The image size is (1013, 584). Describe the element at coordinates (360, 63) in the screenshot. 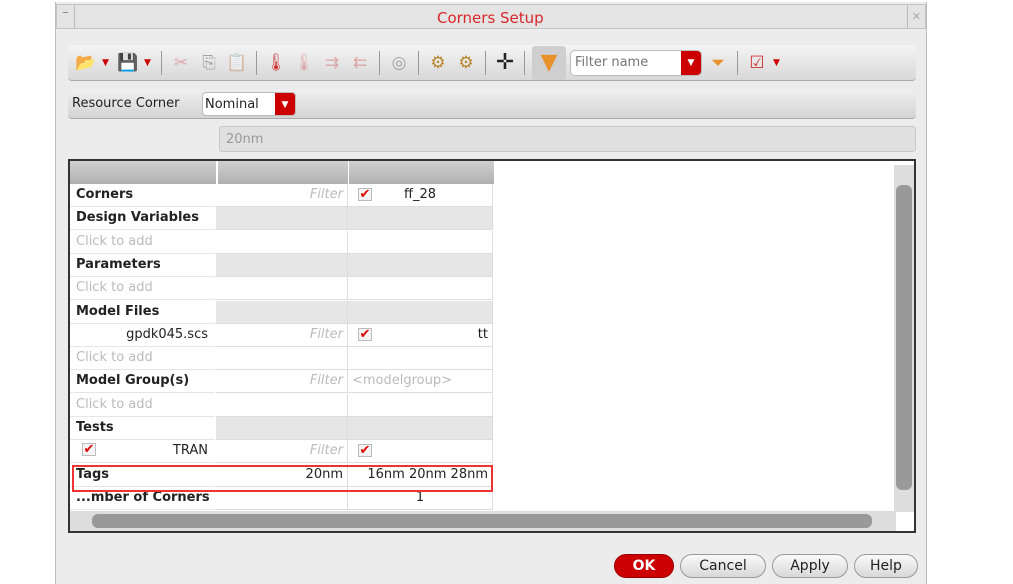

I see `move-left-icon: ⇇` at that location.